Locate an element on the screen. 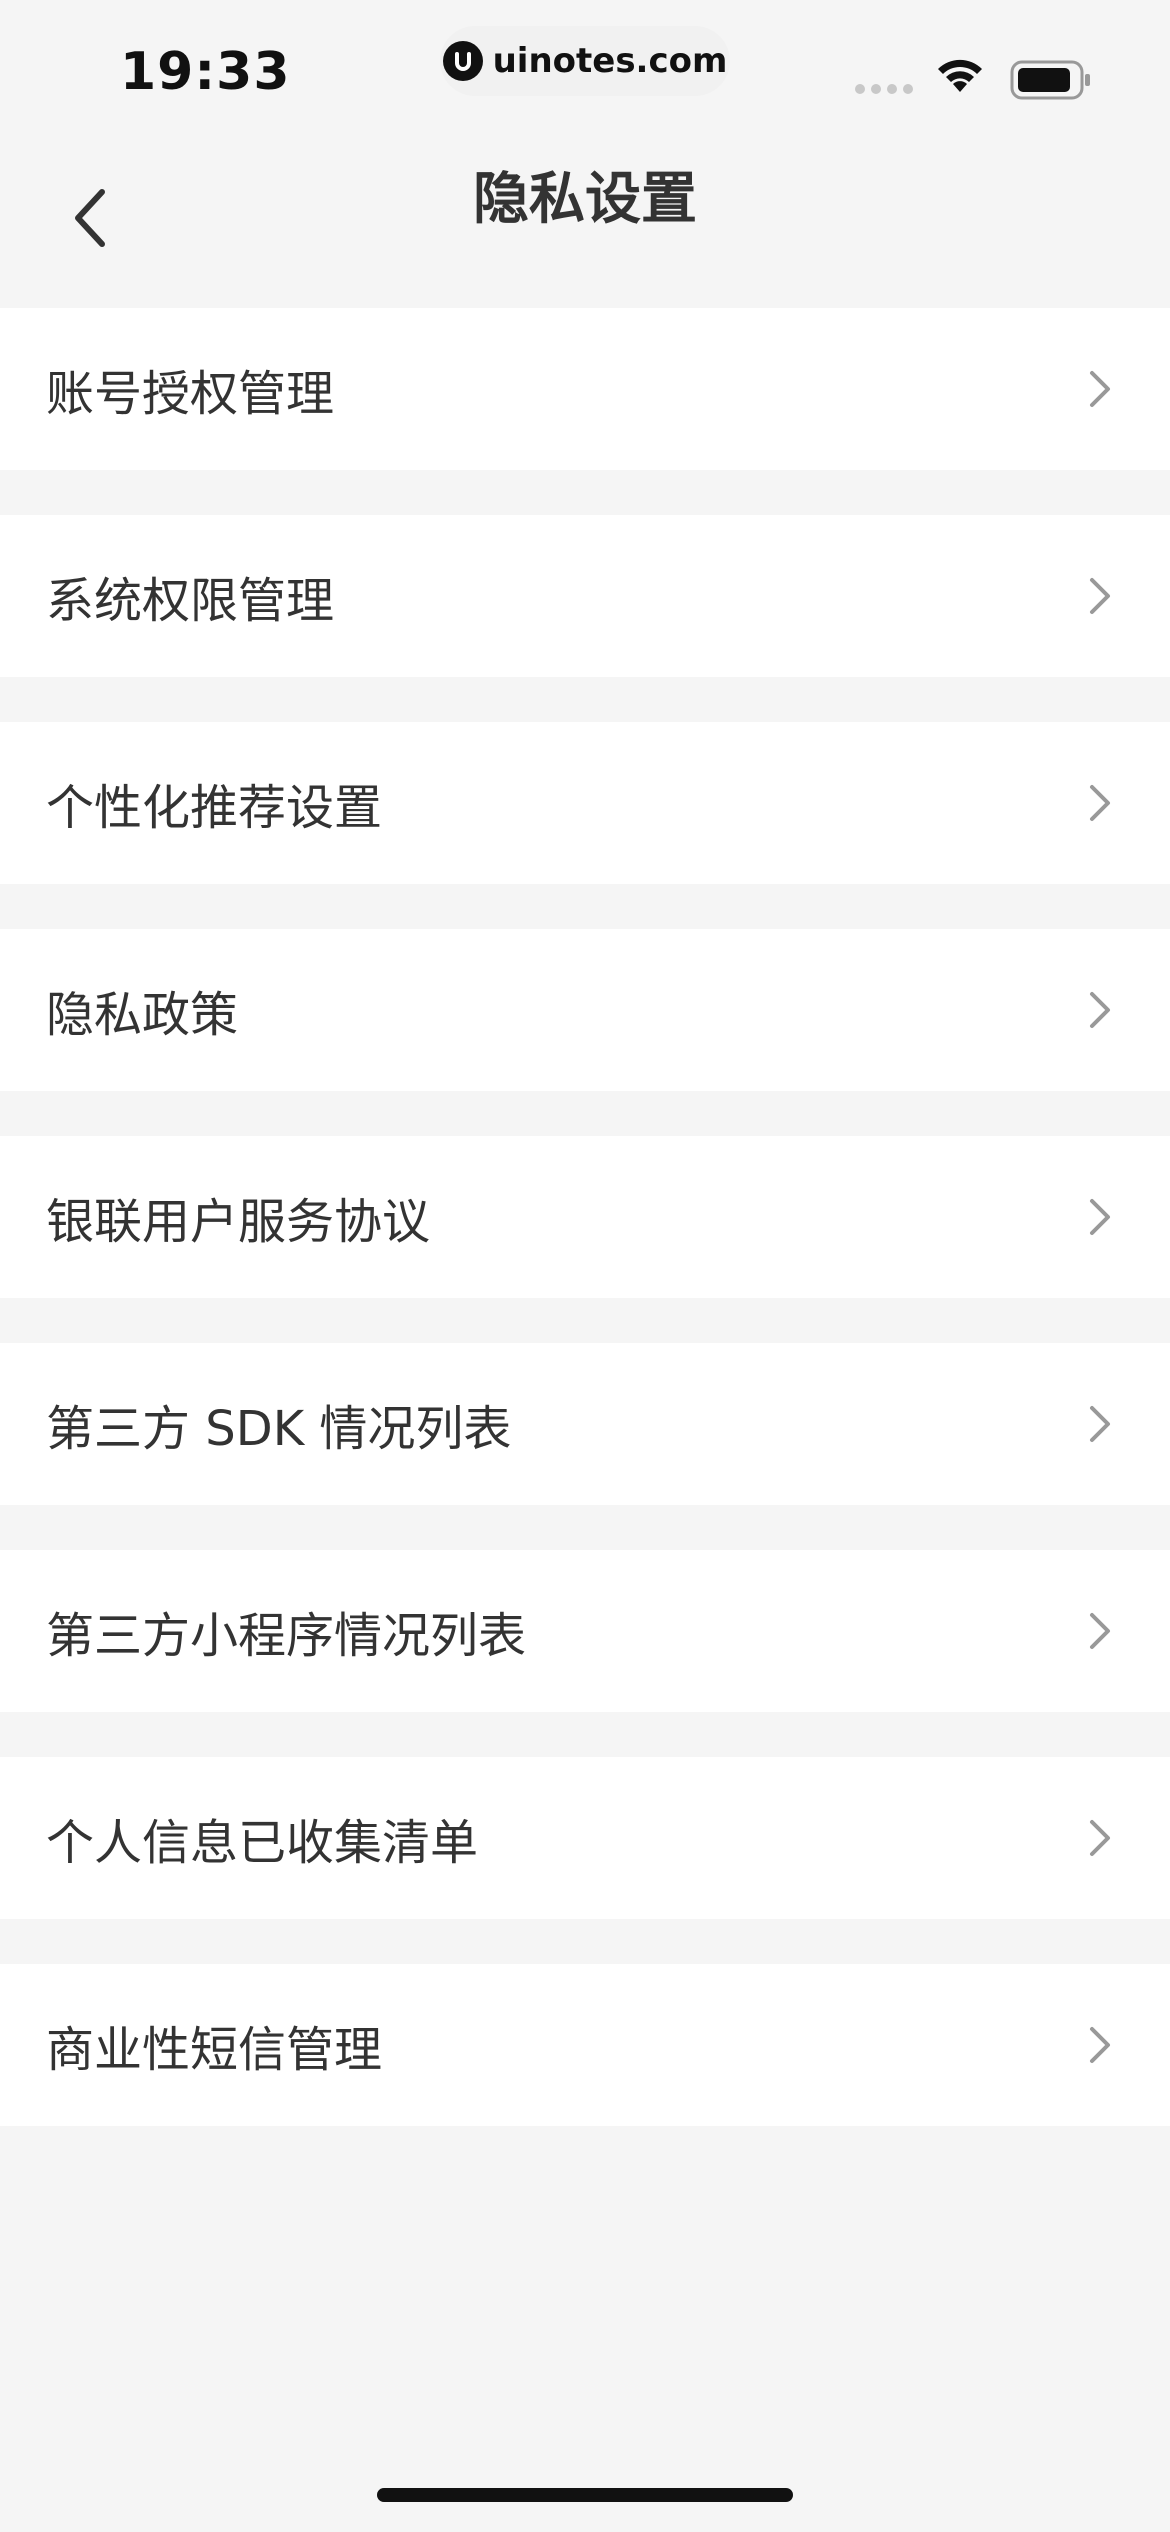 The width and height of the screenshot is (1170, 2532). list-item-personalized-recommendations: 个性化推荐设置 is located at coordinates (585, 803).